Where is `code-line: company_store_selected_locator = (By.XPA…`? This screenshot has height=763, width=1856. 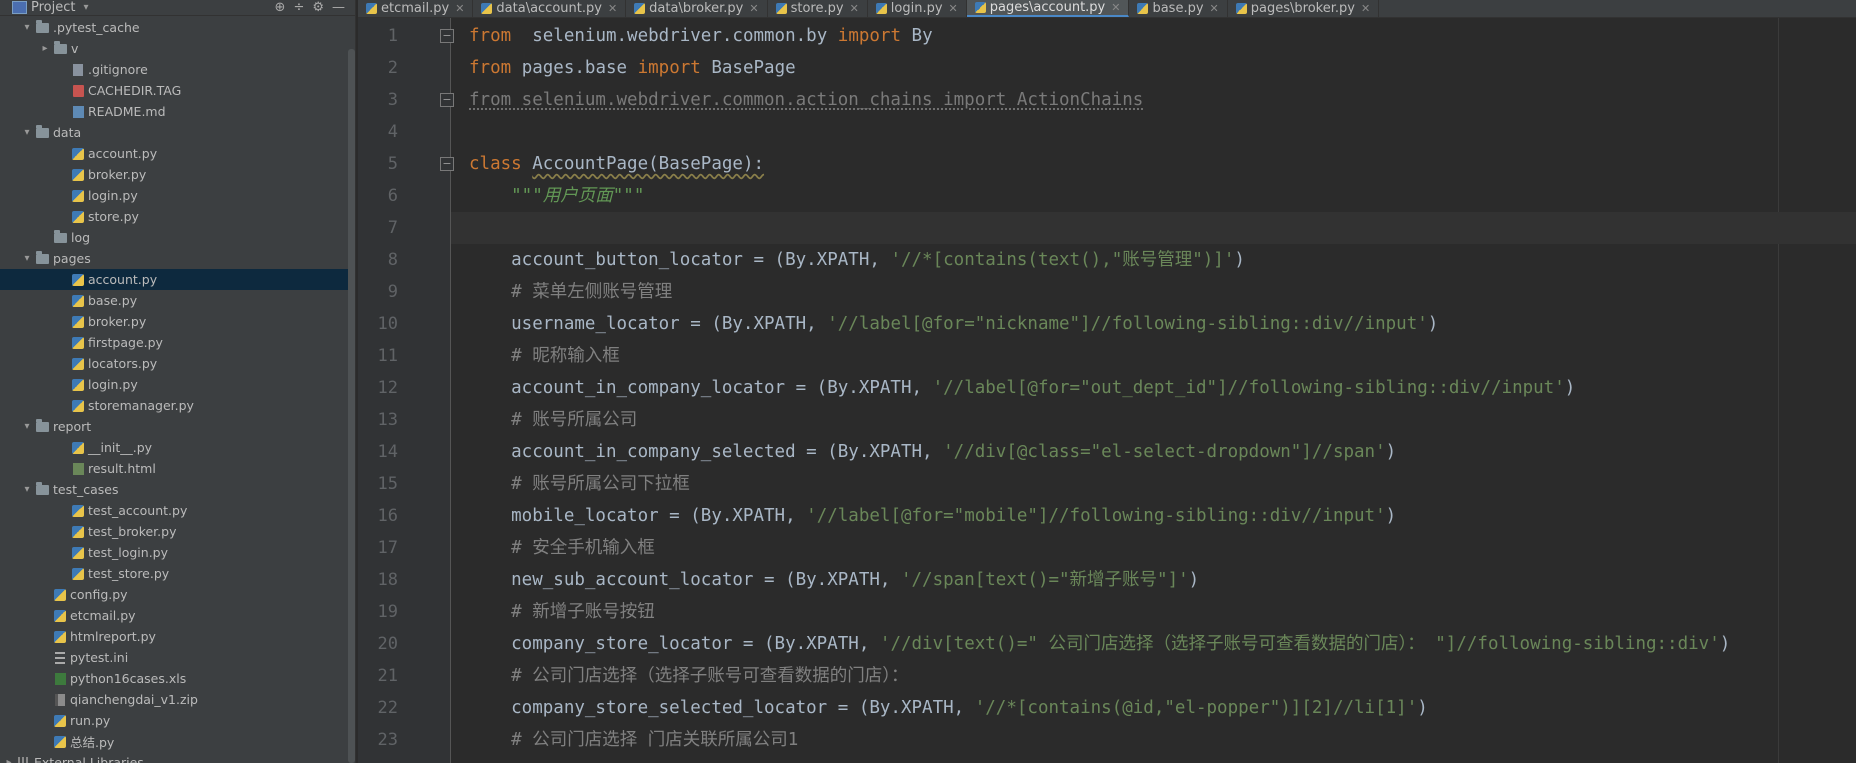
code-line: company_store_selected_locator = (By.XPA… is located at coordinates (1158, 708).